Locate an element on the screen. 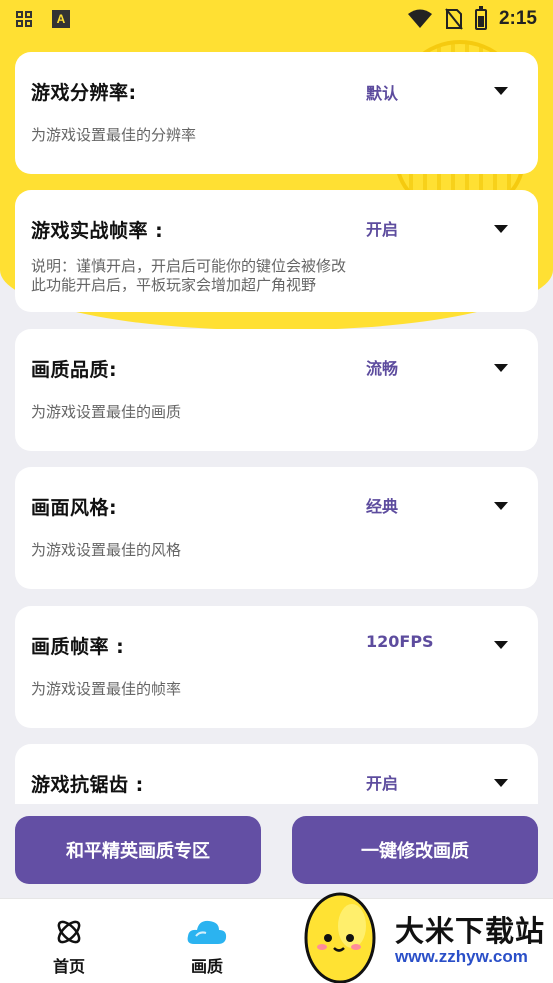 This screenshot has width=553, height=983. one-click-modify-button: 一键修改画质 is located at coordinates (415, 850).